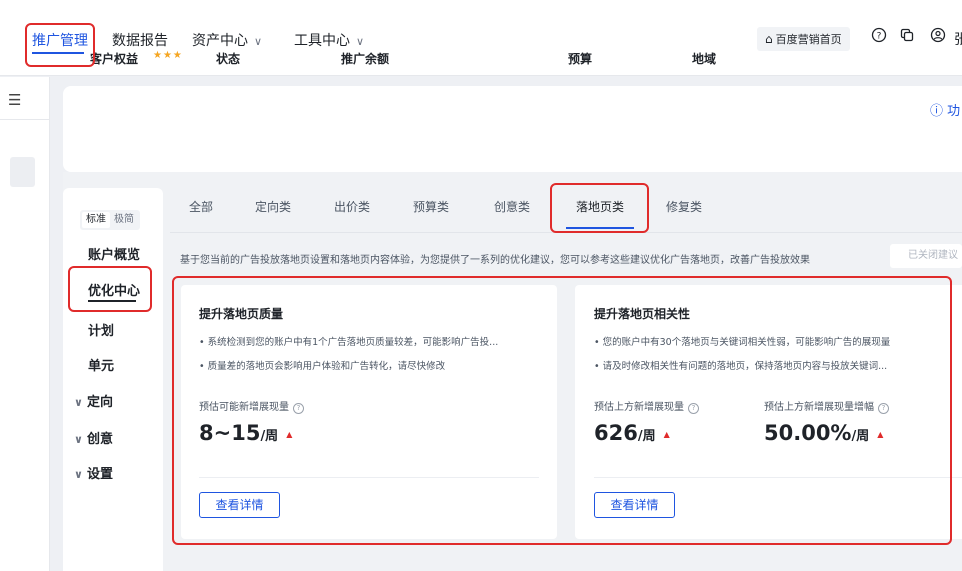 This screenshot has height=571, width=962. I want to click on nav-item-label: 创意, so click(99, 439).